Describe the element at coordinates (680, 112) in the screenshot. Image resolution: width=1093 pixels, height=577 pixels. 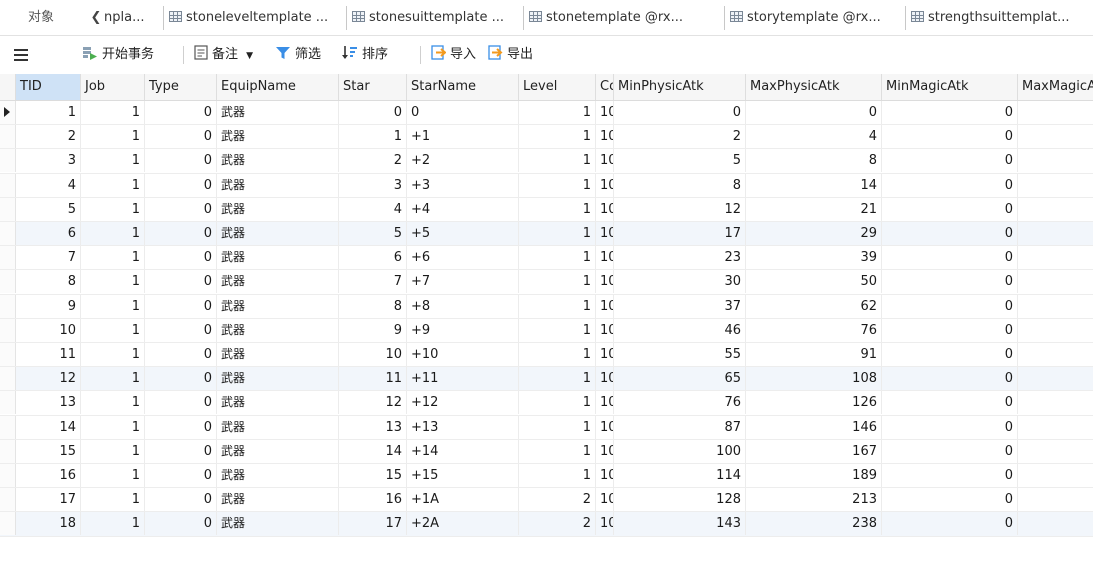
I see `cell-minphysicatk: 0` at that location.